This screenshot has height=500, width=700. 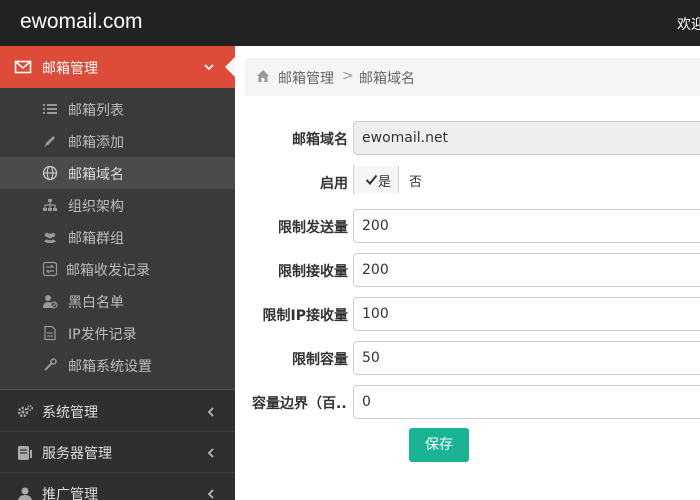 What do you see at coordinates (117, 412) in the screenshot?
I see `sidebar-menu-system-management: 系统管理` at bounding box center [117, 412].